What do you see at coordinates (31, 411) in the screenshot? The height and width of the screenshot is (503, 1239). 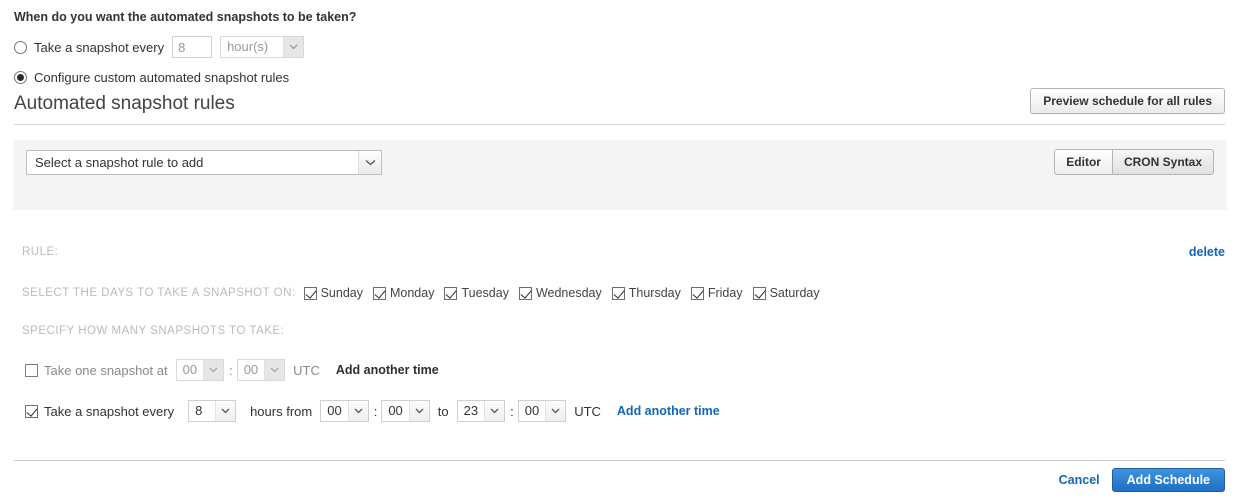 I see `checkbox-take-snapshot-every` at bounding box center [31, 411].